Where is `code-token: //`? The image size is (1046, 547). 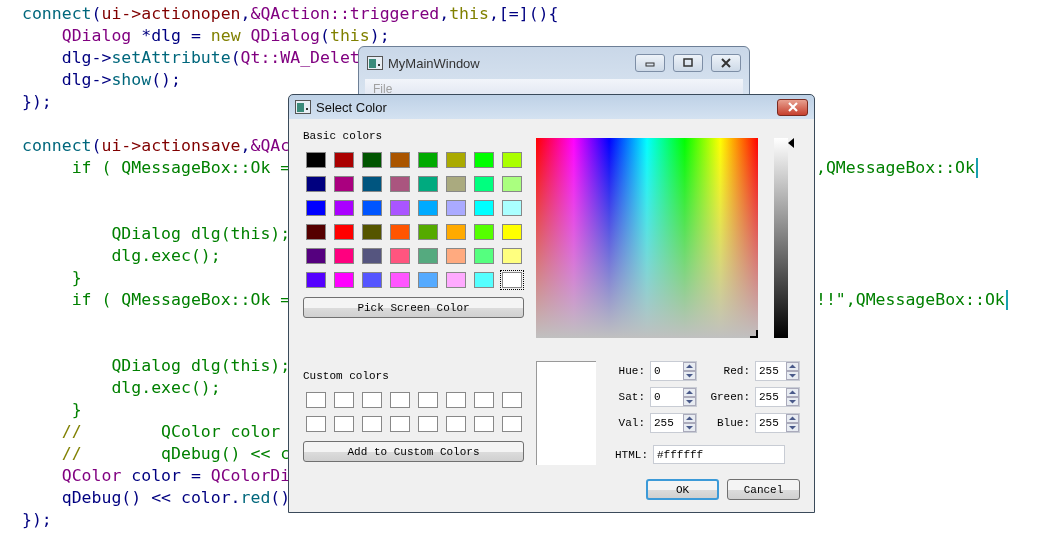 code-token: // is located at coordinates (71, 431).